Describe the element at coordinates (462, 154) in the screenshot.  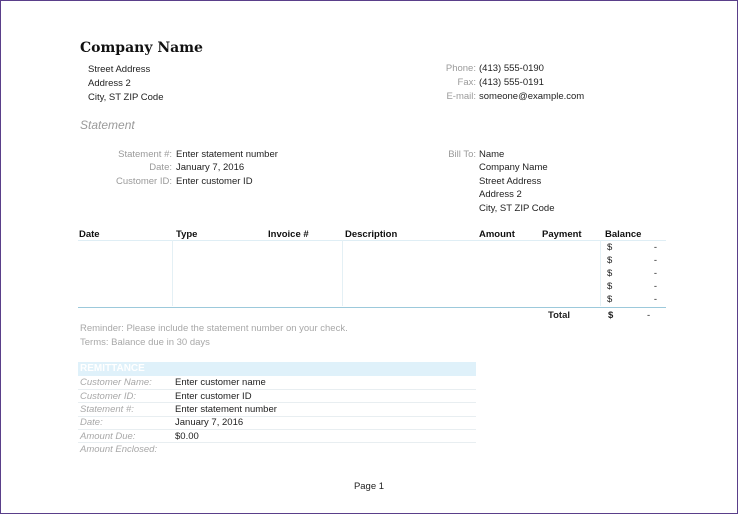
I see `bill-to-label: Bill To:` at that location.